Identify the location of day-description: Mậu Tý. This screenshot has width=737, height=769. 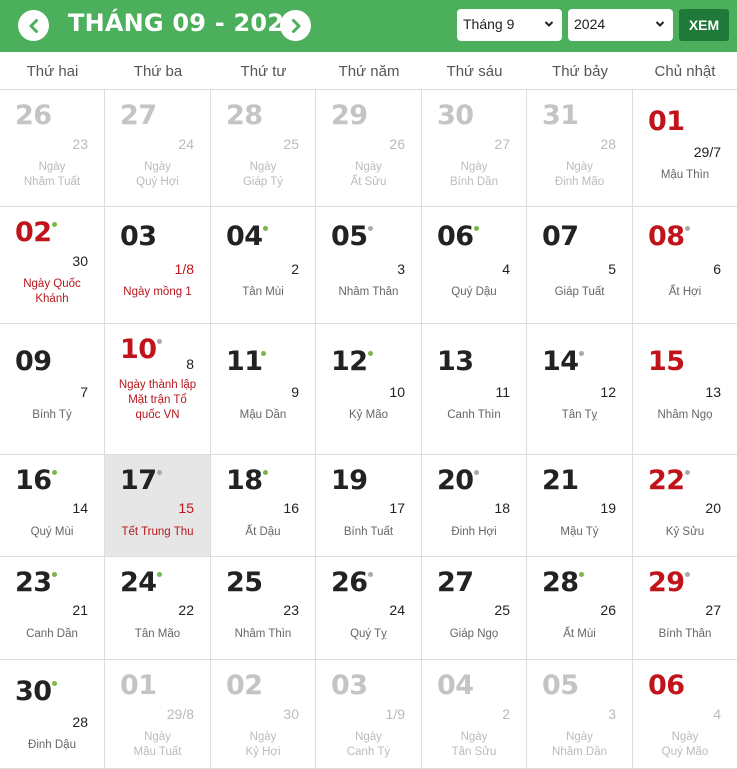
(579, 532).